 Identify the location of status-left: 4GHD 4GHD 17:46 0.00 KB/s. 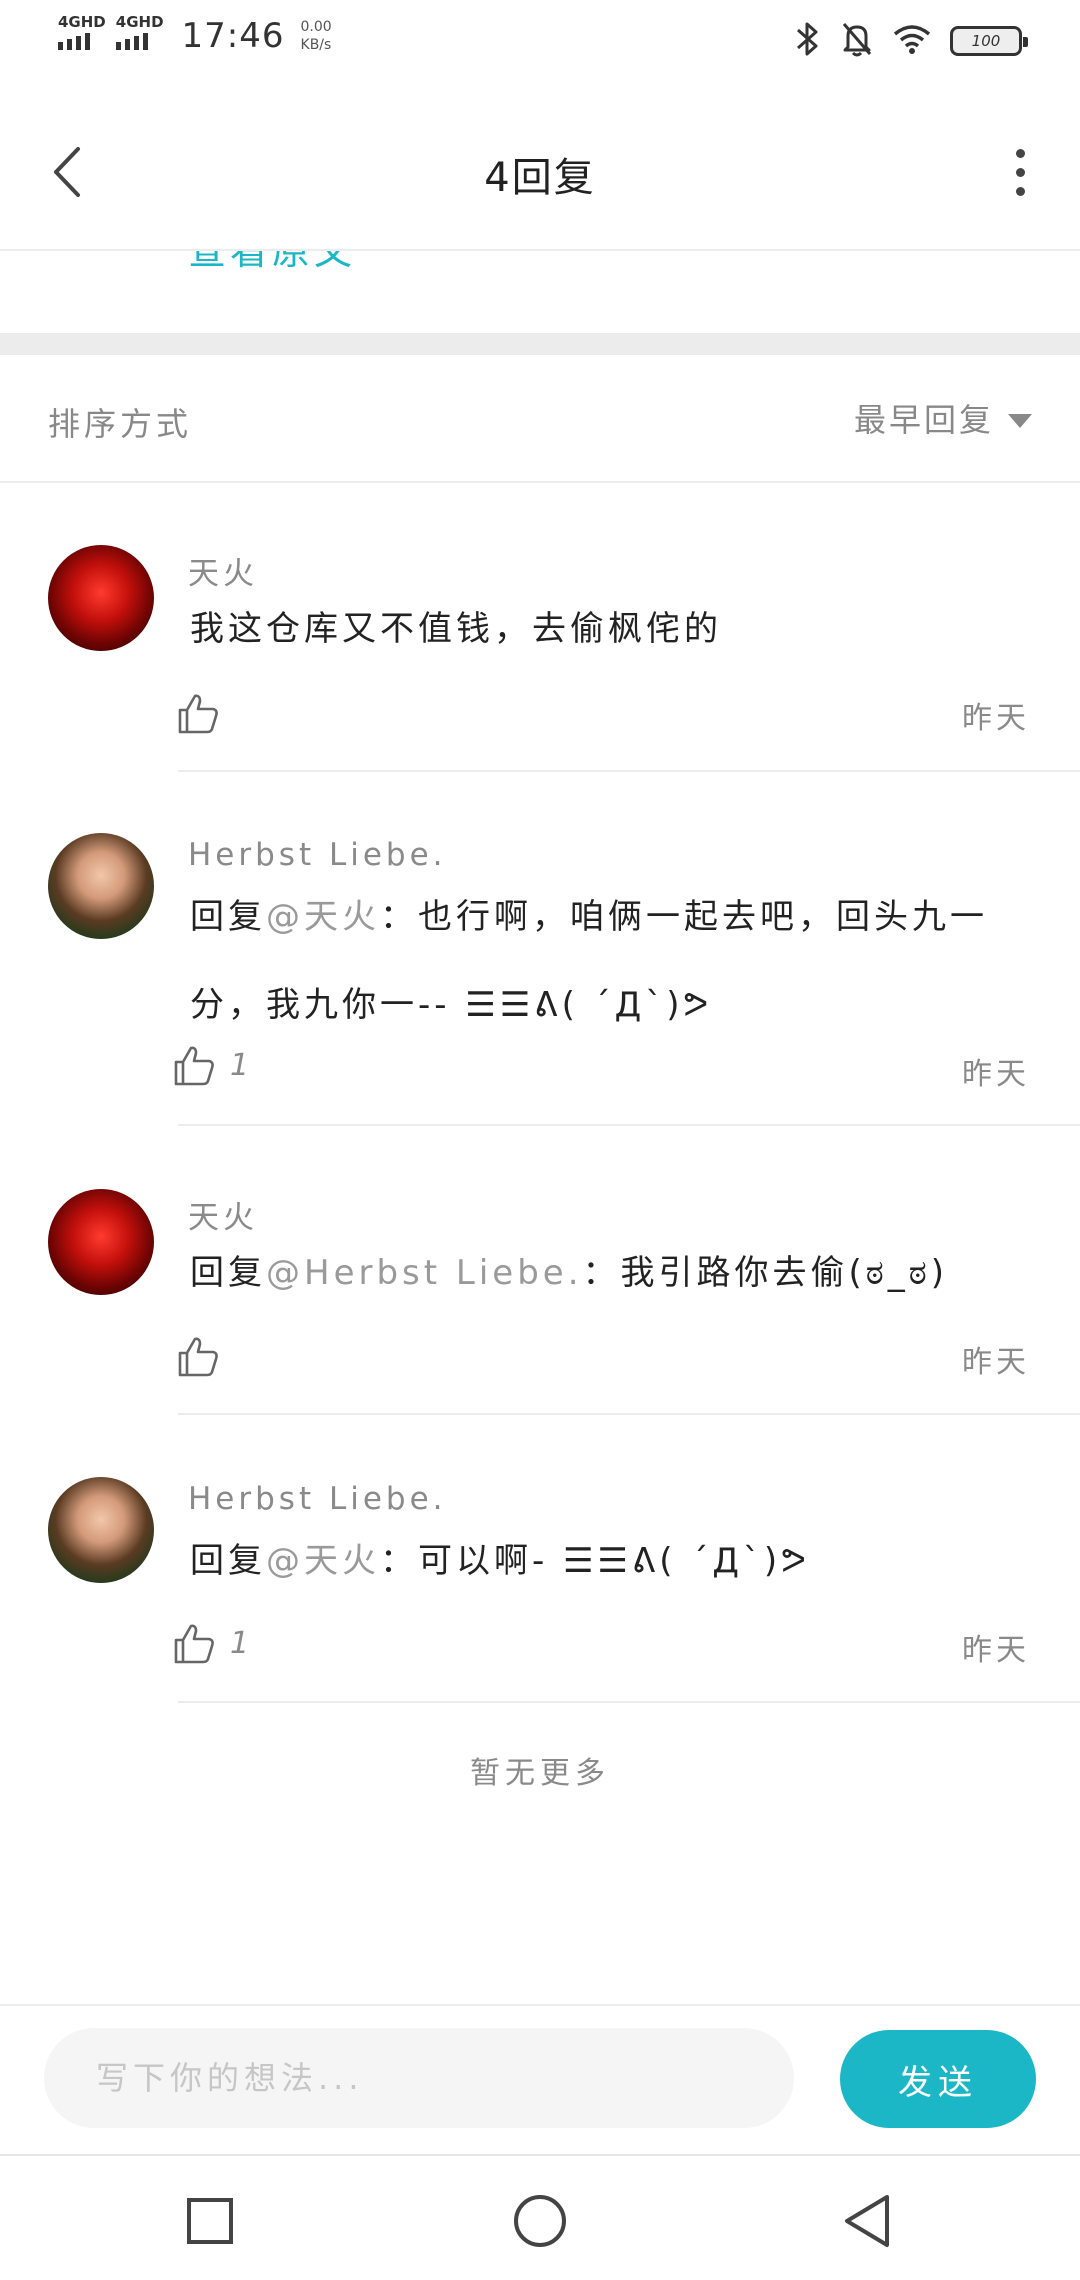
(195, 36).